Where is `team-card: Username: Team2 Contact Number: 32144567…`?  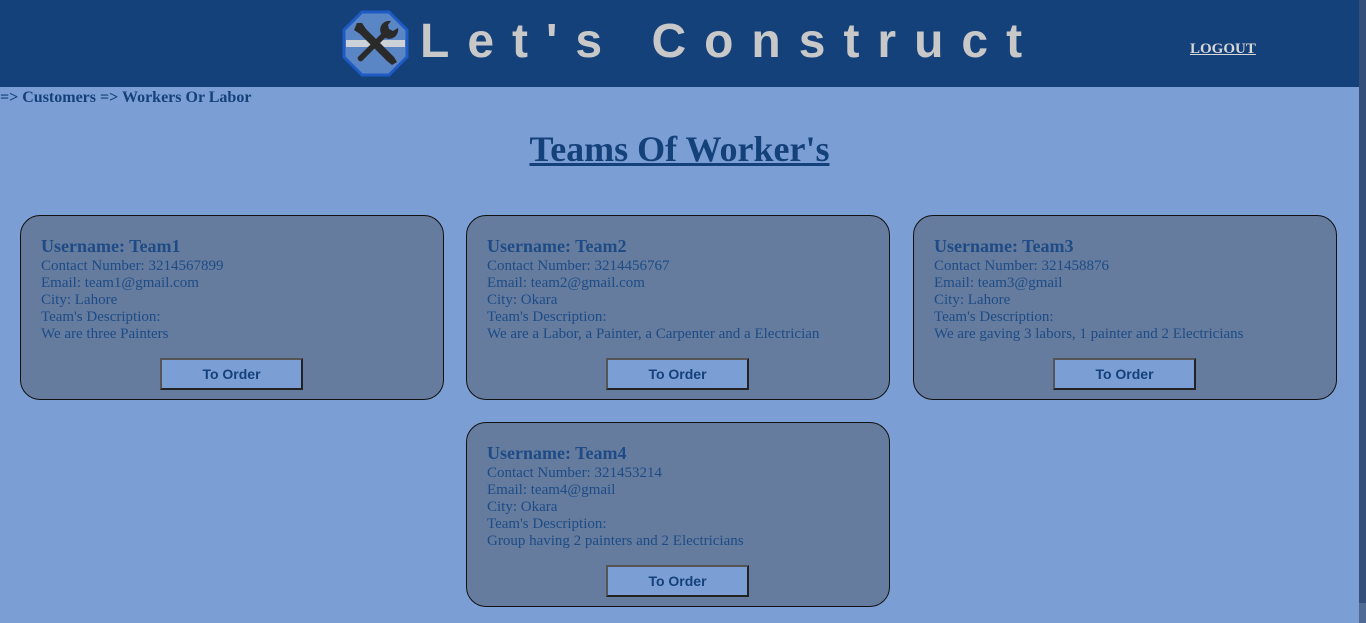 team-card: Username: Team2 Contact Number: 32144567… is located at coordinates (678, 307).